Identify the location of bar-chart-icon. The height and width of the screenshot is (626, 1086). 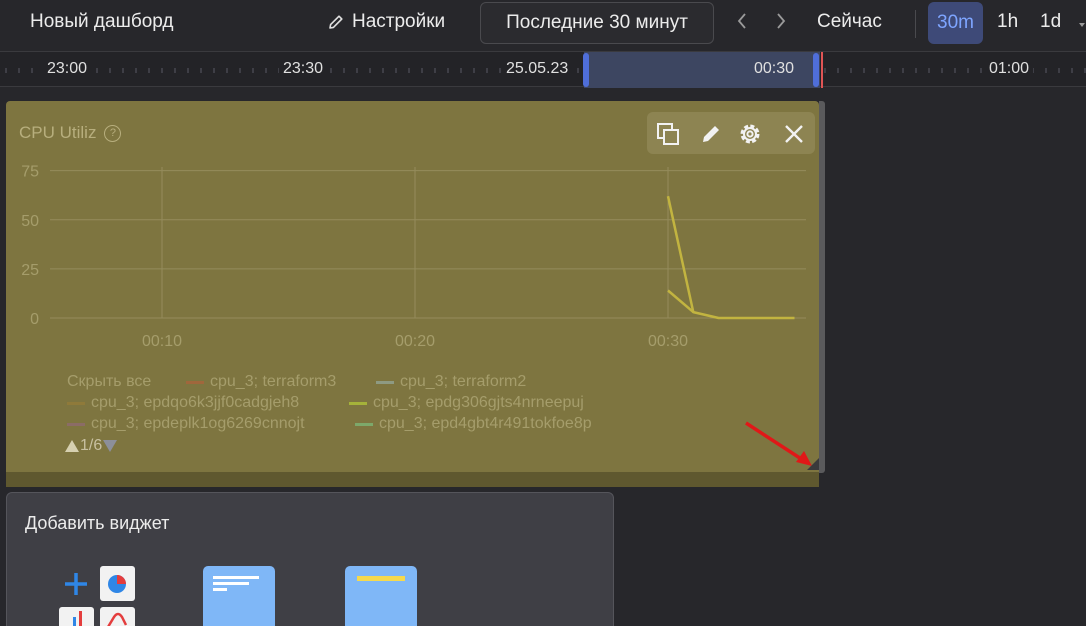
(76, 616).